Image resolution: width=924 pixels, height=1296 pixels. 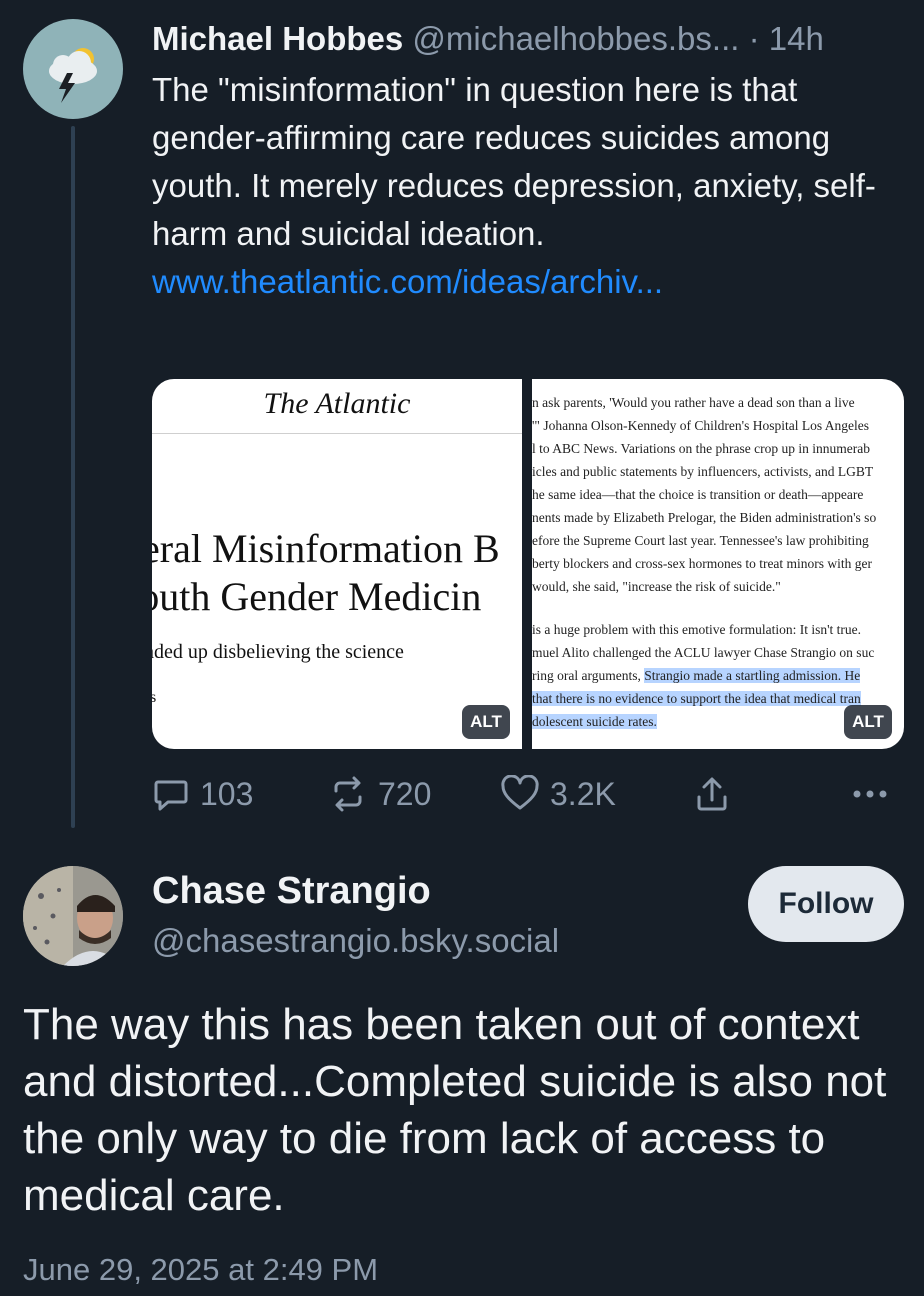 What do you see at coordinates (348, 794) in the screenshot?
I see `repost-icon` at bounding box center [348, 794].